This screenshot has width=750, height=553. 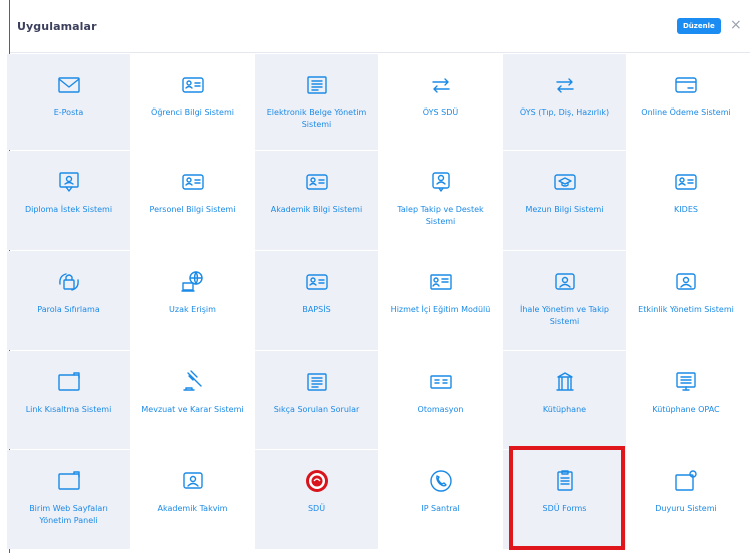 What do you see at coordinates (316, 200) in the screenshot?
I see `app-tile: Akademik Bilgi Sistemi` at bounding box center [316, 200].